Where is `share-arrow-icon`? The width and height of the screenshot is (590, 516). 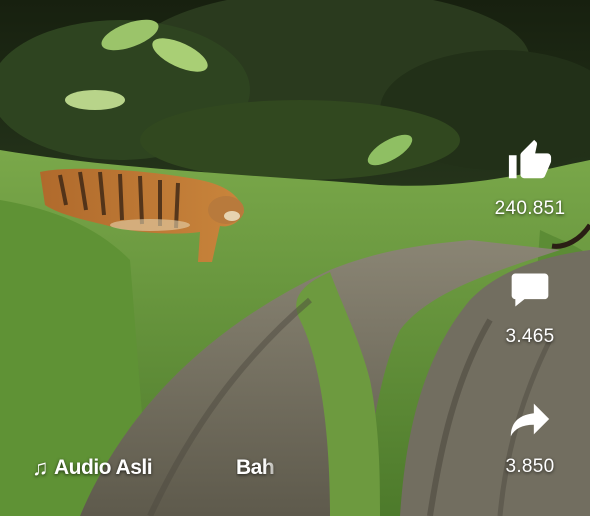
share-arrow-icon is located at coordinates (530, 420).